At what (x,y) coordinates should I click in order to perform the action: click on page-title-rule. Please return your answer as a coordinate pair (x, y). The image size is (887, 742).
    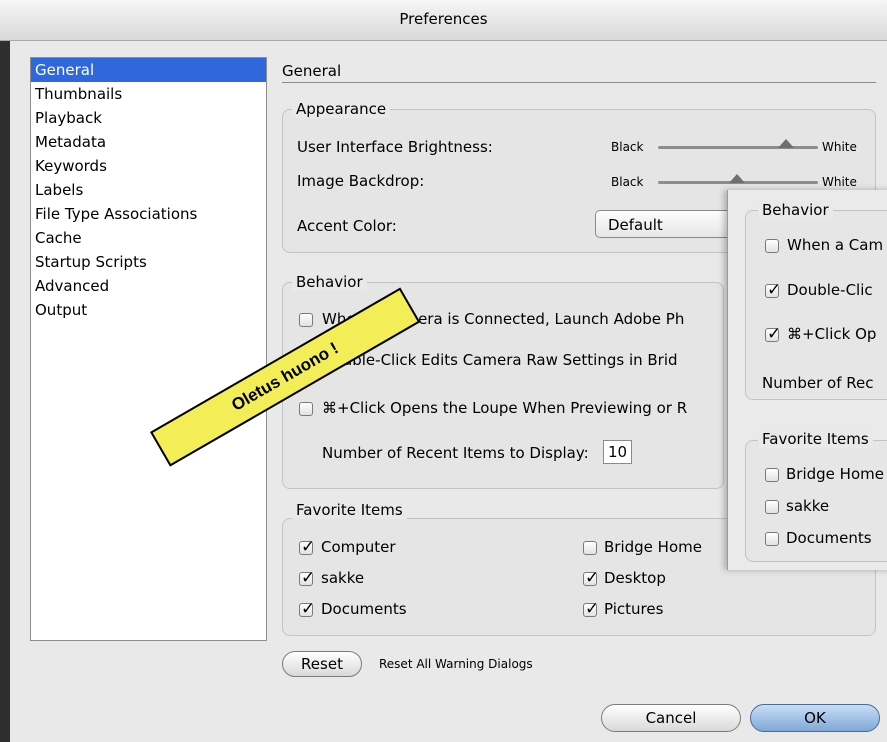
    Looking at the image, I should click on (579, 82).